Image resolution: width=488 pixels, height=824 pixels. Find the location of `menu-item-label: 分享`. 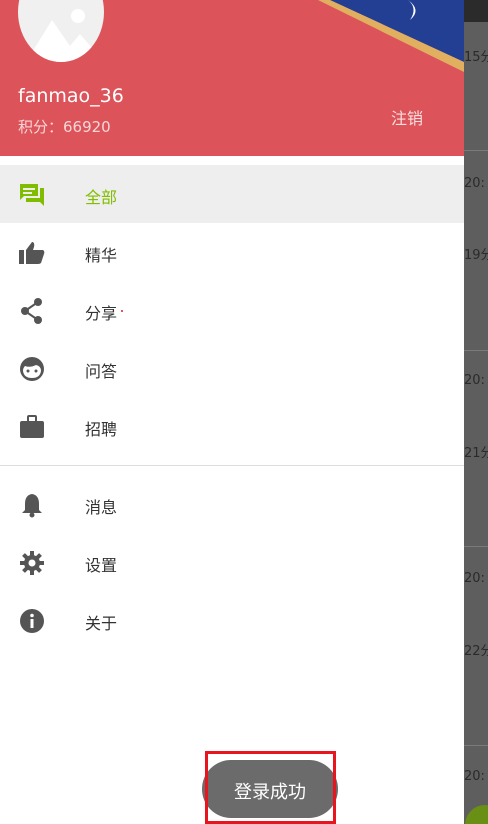

menu-item-label: 分享 is located at coordinates (101, 313).